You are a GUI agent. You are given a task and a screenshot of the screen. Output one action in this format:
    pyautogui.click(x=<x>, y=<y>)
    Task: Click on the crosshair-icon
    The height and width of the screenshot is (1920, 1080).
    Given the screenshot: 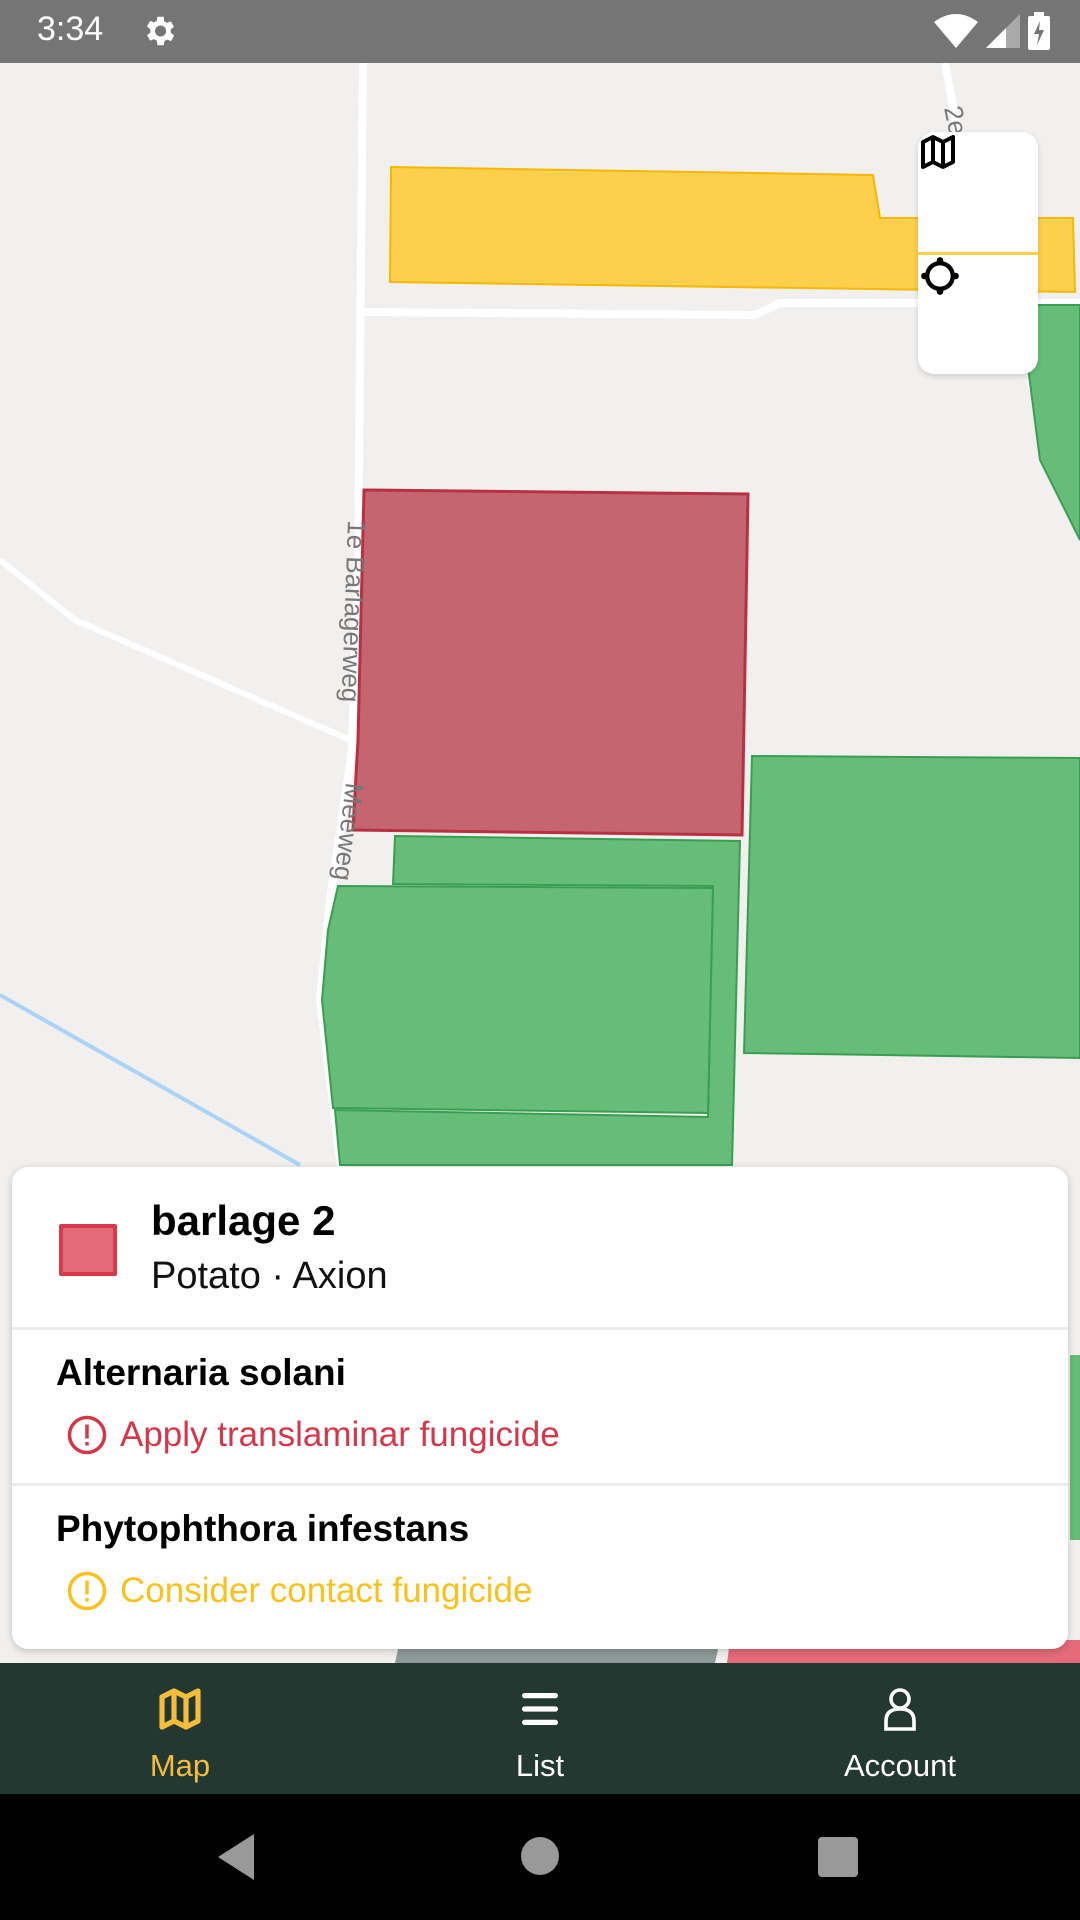 What is the action you would take?
    pyautogui.click(x=940, y=276)
    